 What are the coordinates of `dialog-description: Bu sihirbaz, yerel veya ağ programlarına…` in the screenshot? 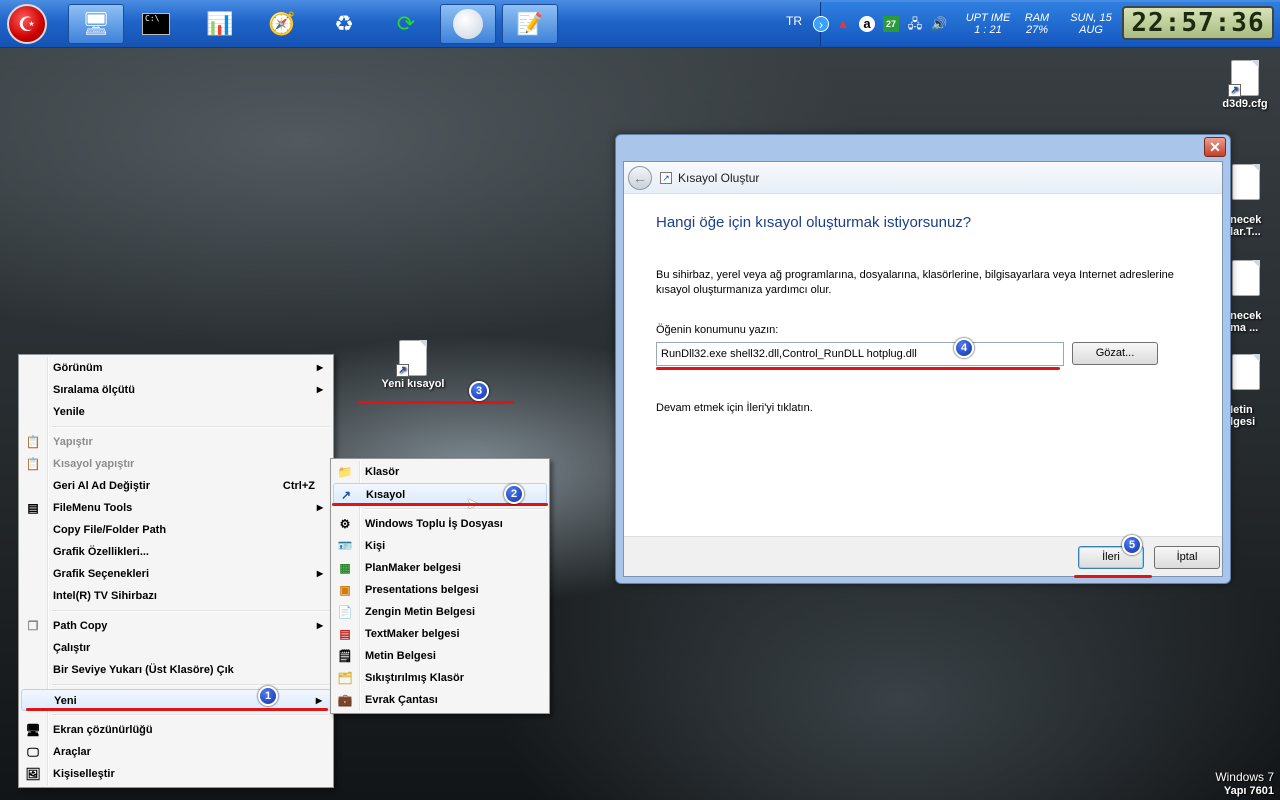 It's located at (915, 282).